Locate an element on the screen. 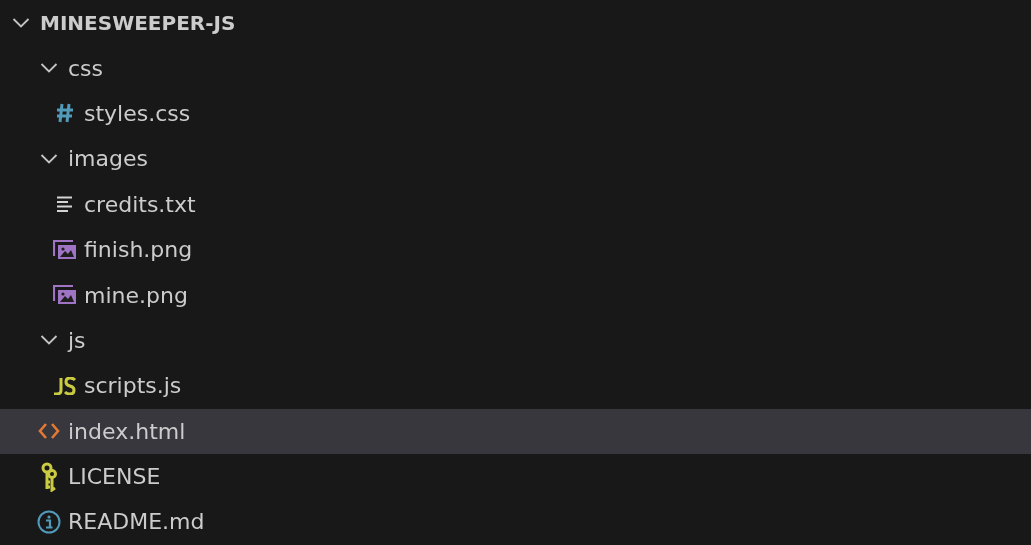 This screenshot has width=1031, height=545. tree-item-label: mine.png is located at coordinates (136, 295).